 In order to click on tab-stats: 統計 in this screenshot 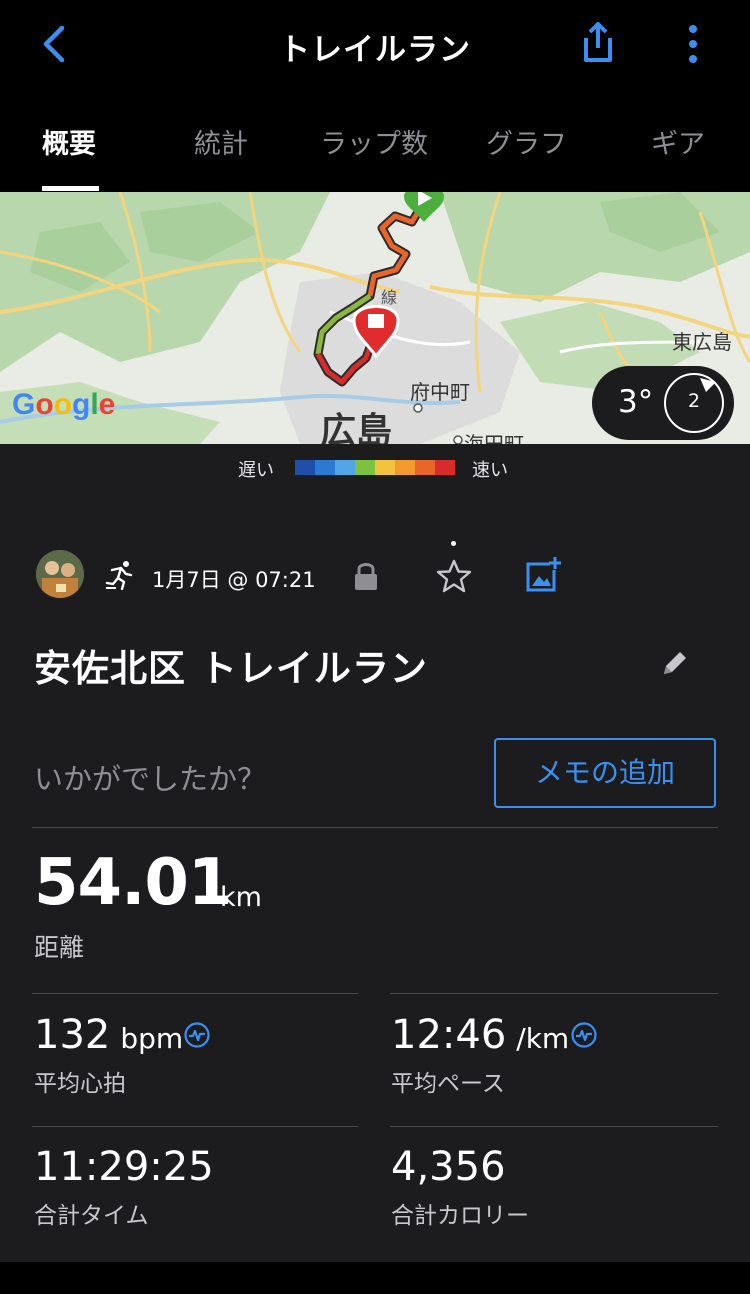, I will do `click(221, 141)`.